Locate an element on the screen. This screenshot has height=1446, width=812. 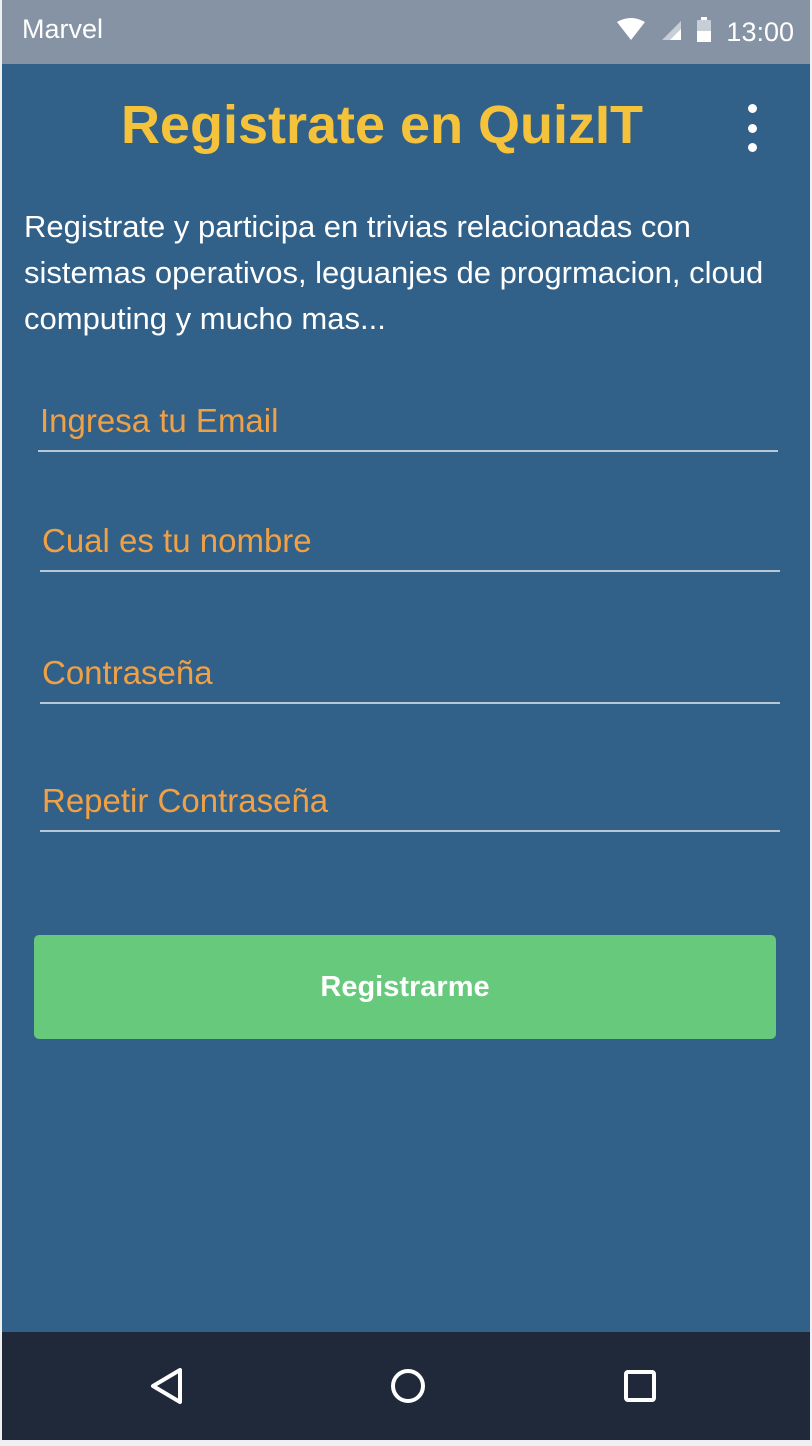
password-field is located at coordinates (410, 673).